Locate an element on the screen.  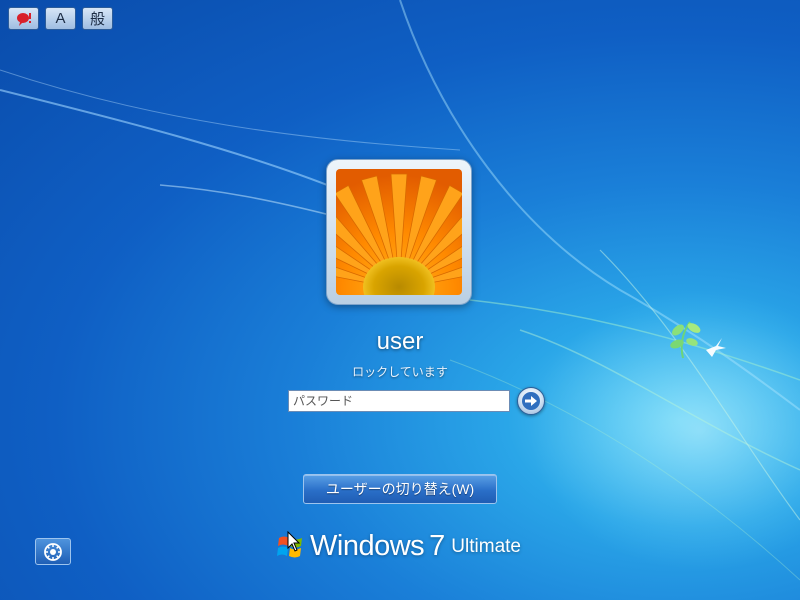
ime-language-button is located at coordinates (23, 18).